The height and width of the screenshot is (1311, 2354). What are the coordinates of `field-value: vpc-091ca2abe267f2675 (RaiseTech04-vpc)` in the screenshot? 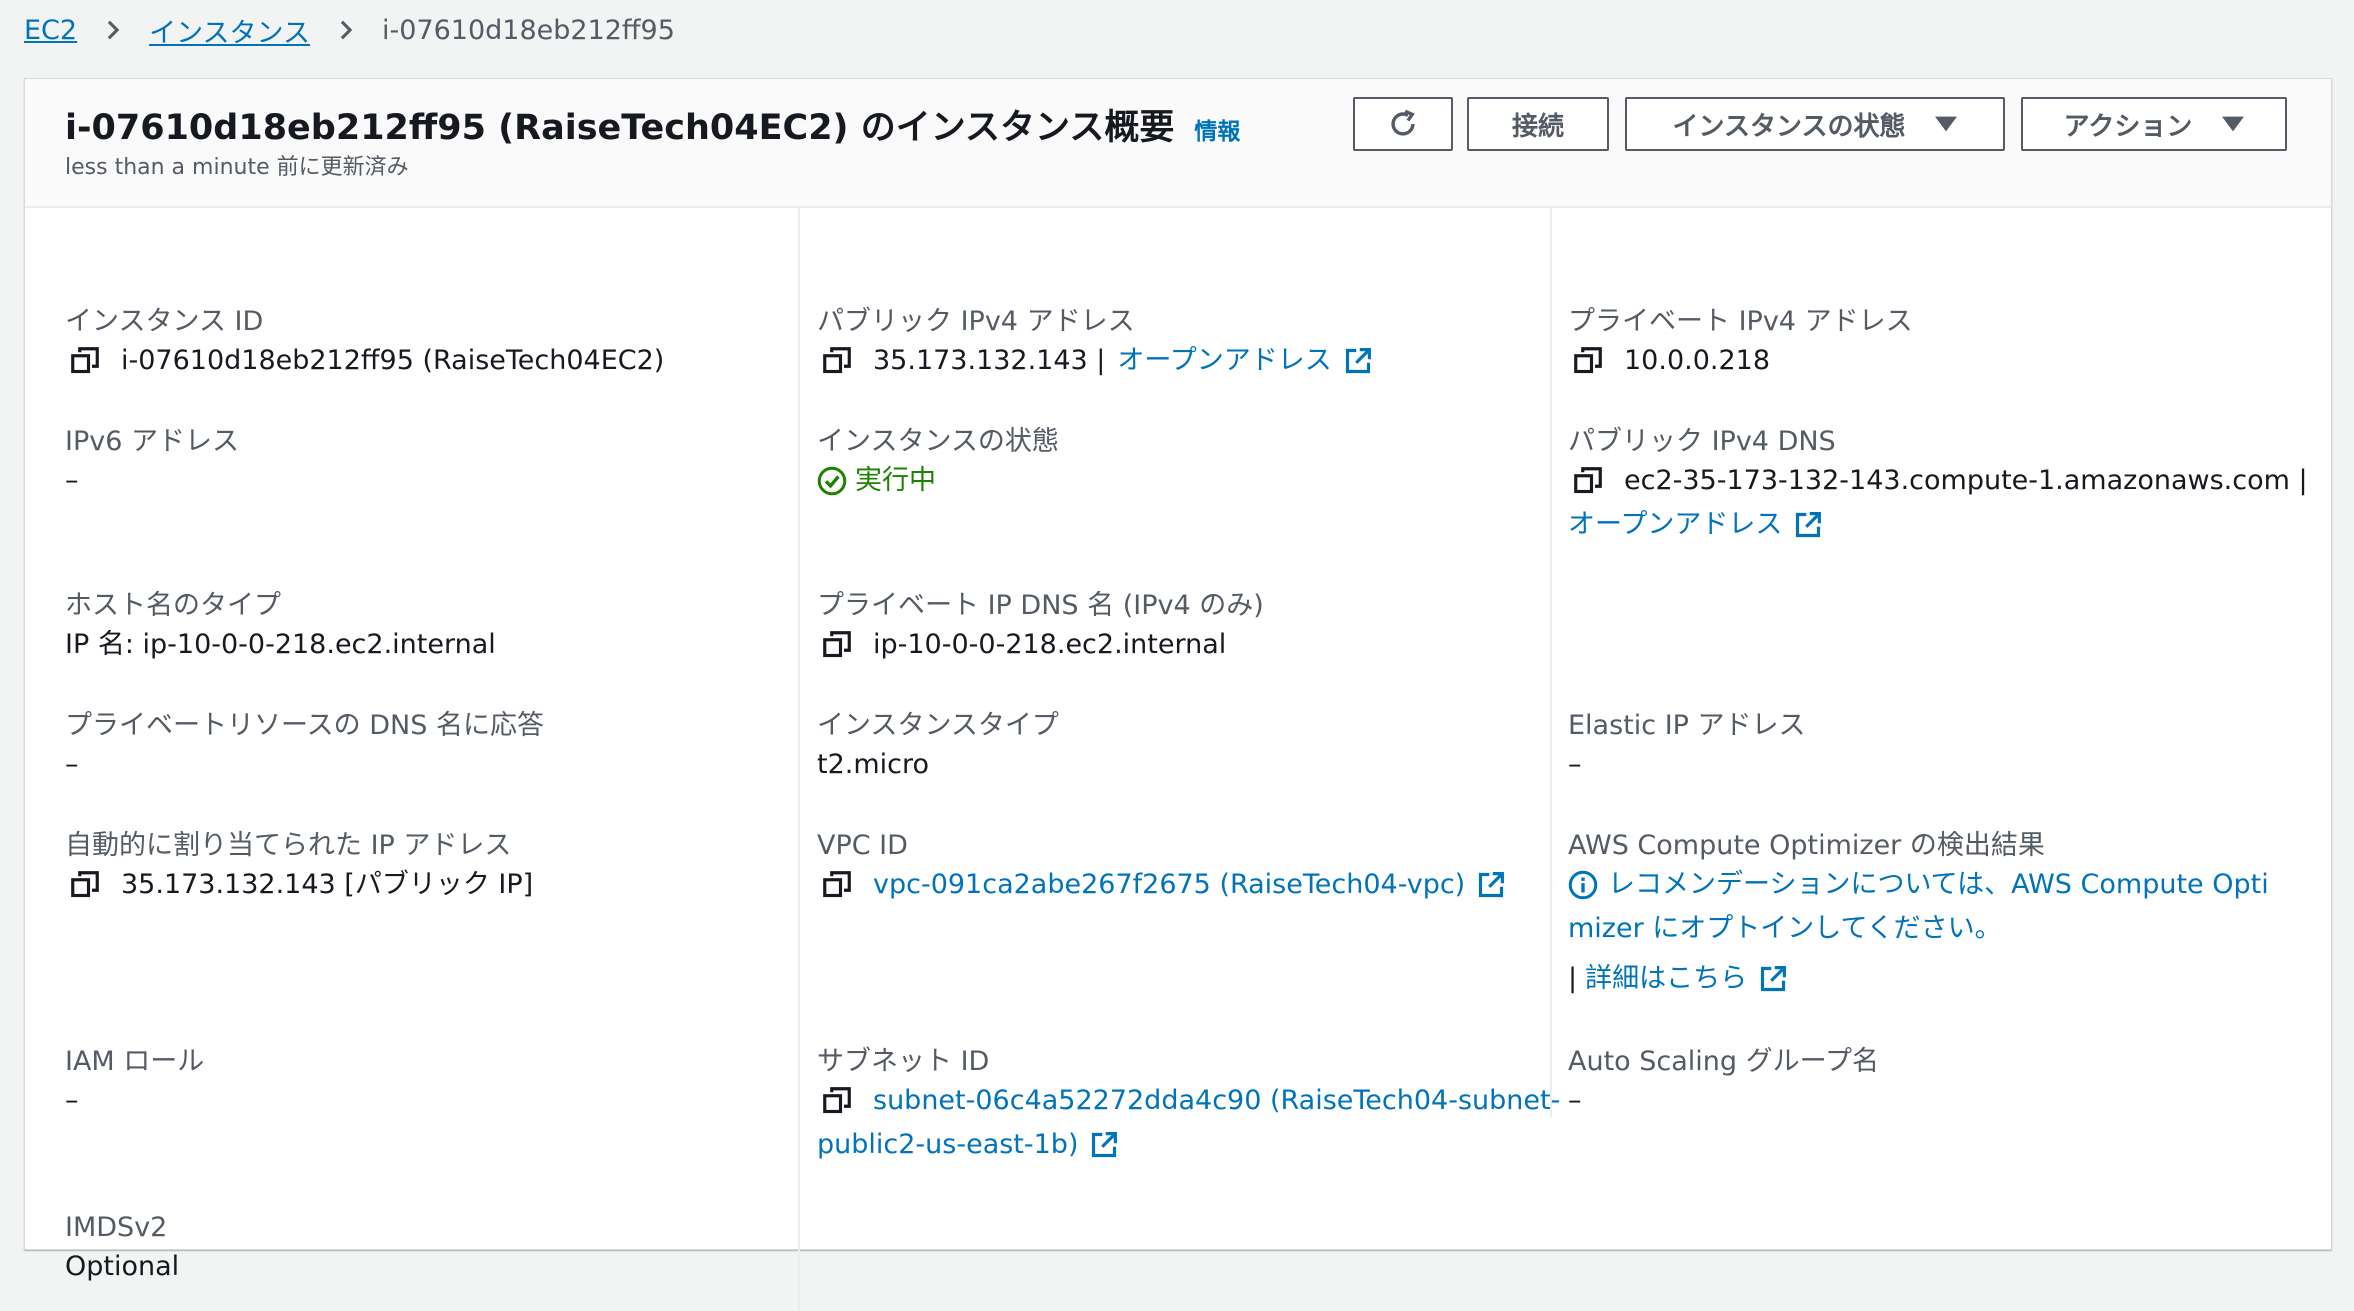 It's located at (1161, 885).